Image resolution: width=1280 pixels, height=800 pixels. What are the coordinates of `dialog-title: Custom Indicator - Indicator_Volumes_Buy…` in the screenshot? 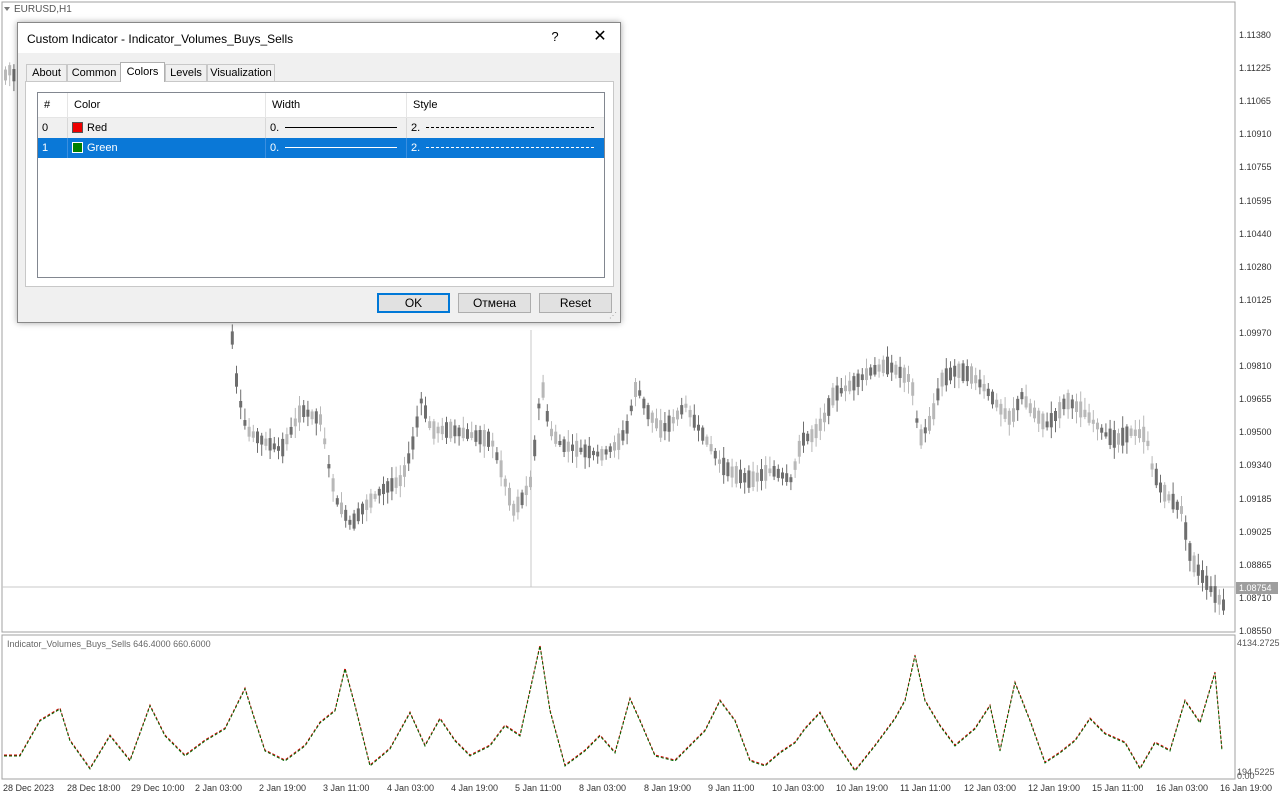 It's located at (160, 39).